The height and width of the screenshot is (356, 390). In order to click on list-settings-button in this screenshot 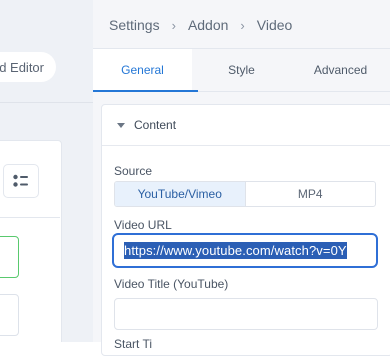, I will do `click(21, 181)`.